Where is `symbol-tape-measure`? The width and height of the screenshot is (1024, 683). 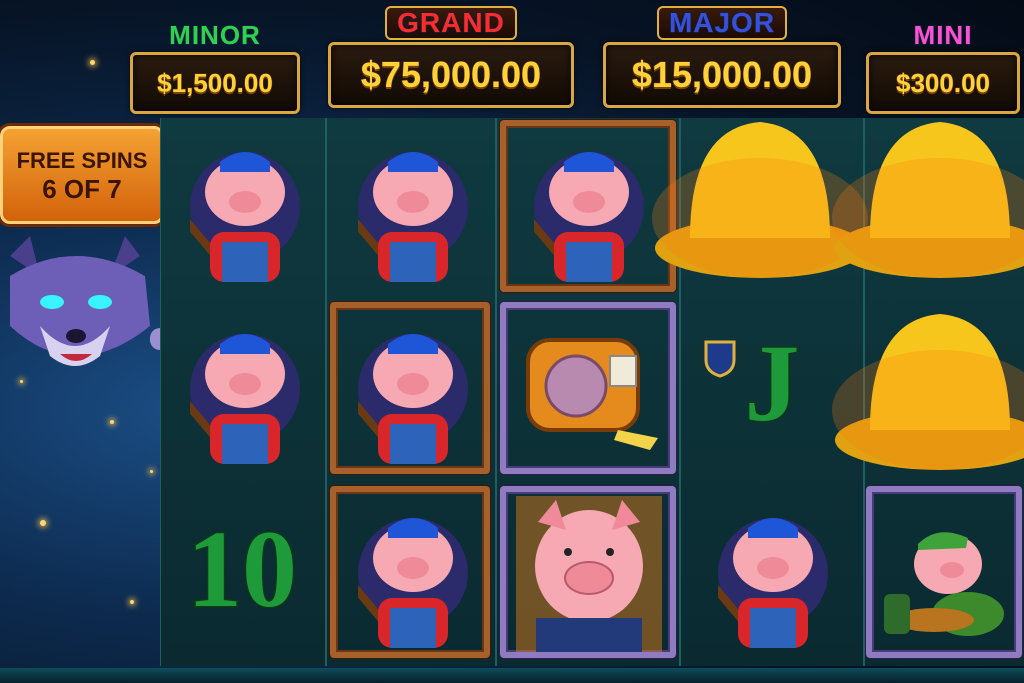
symbol-tape-measure is located at coordinates (588, 388).